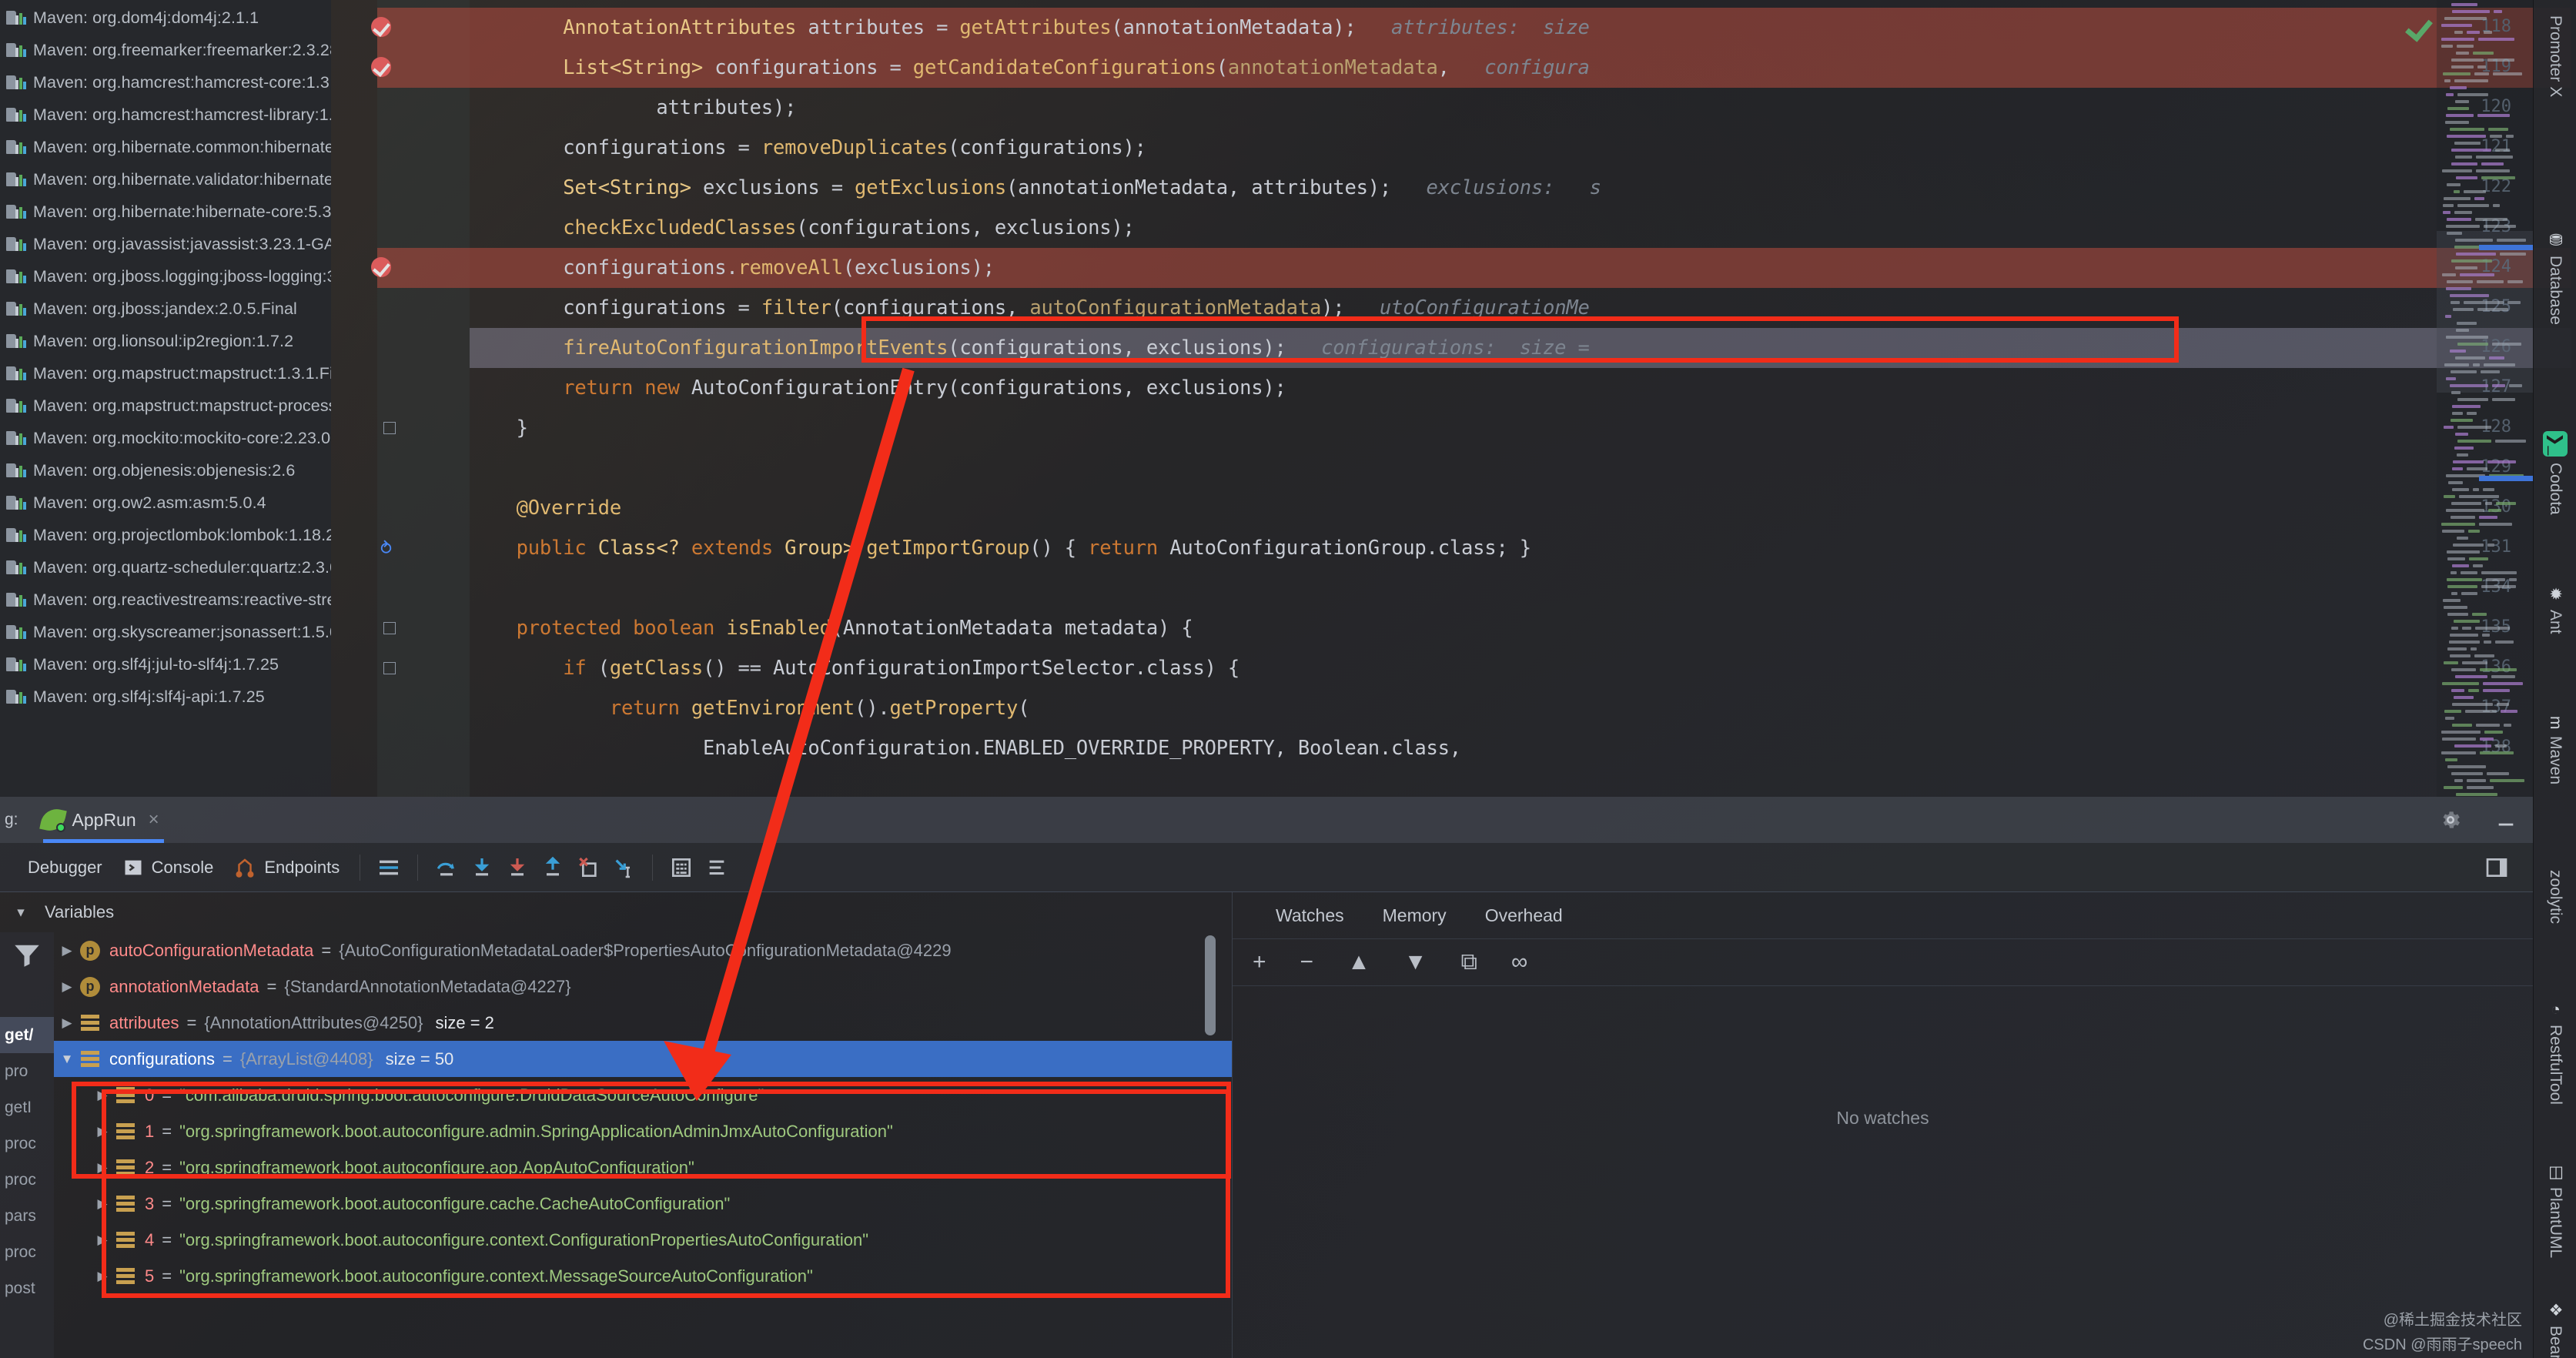  Describe the element at coordinates (633, 108) in the screenshot. I see `code-line: attributes);` at that location.